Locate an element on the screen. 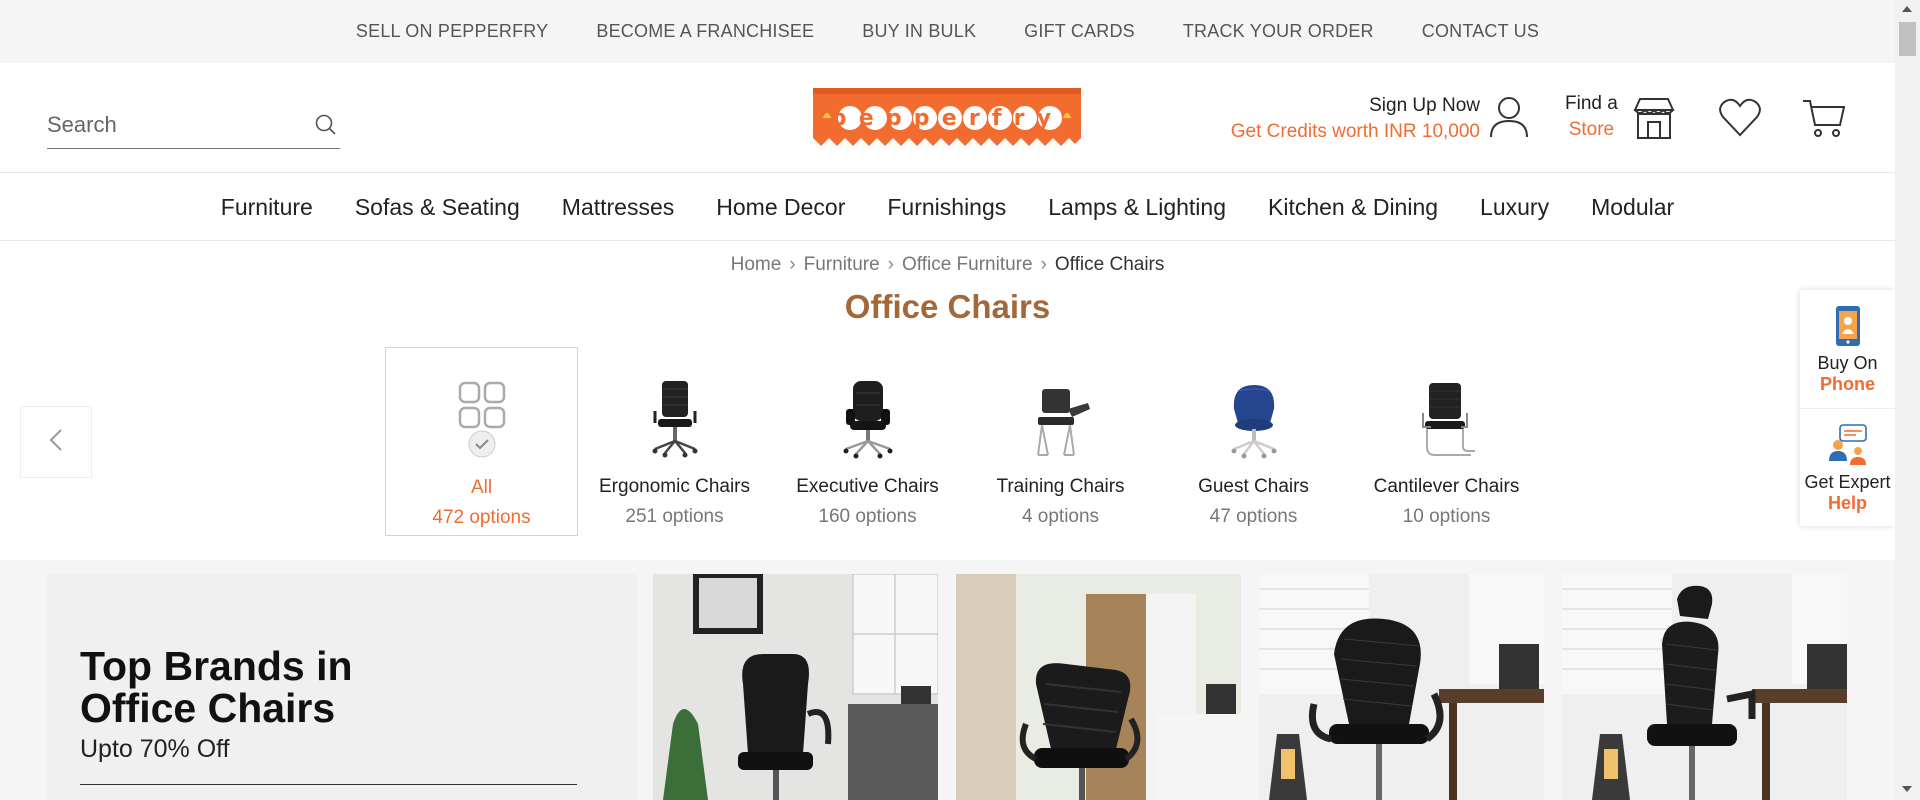 The height and width of the screenshot is (800, 1920). grid-icon is located at coordinates (481, 410).